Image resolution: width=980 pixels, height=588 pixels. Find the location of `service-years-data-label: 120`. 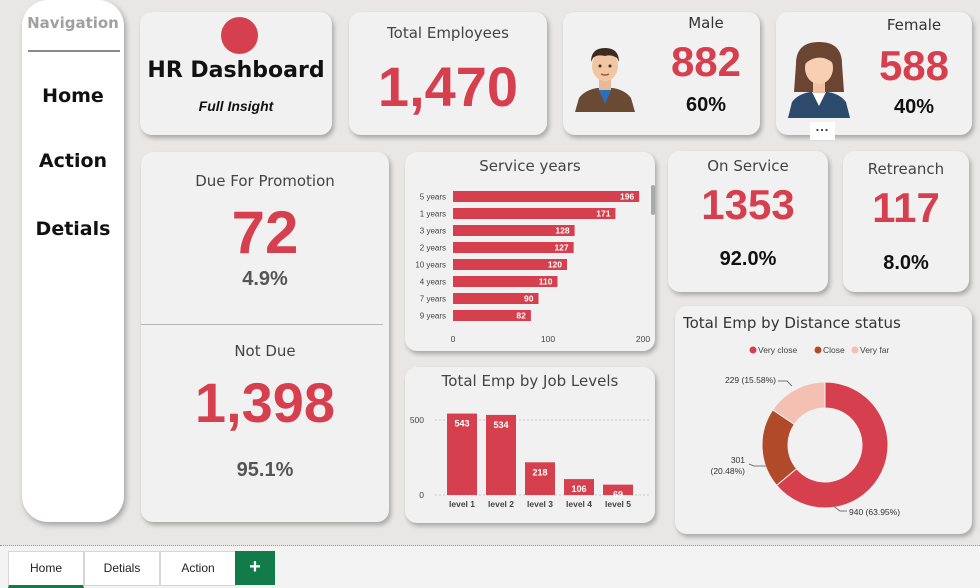

service-years-data-label: 120 is located at coordinates (555, 265).